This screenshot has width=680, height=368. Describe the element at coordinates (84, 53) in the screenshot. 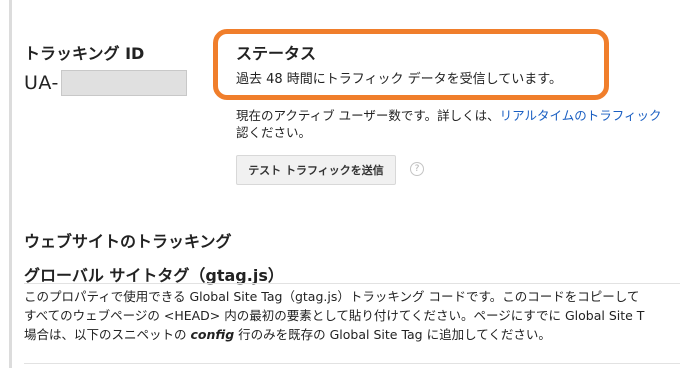

I see `tracking-id-label: トラッキング ID` at that location.